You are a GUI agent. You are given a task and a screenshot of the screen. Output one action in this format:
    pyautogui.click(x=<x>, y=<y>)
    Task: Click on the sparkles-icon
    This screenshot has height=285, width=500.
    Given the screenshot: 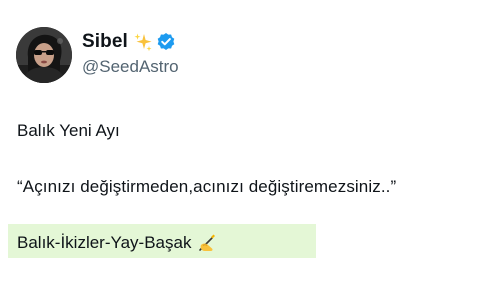 What is the action you would take?
    pyautogui.click(x=143, y=42)
    